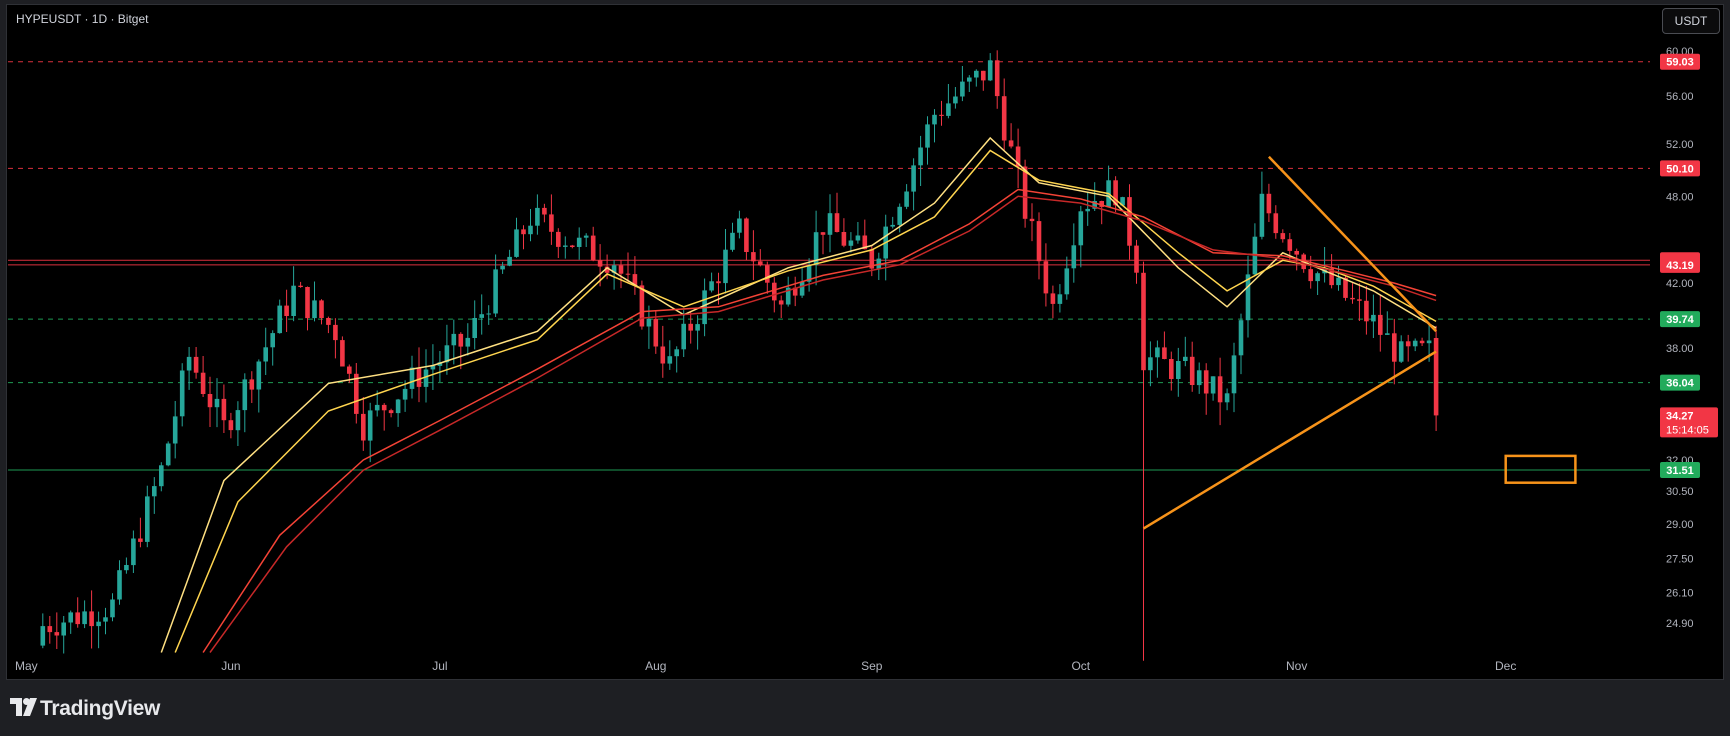  Describe the element at coordinates (1680, 492) in the screenshot. I see `y-tick-label: 30.50` at that location.